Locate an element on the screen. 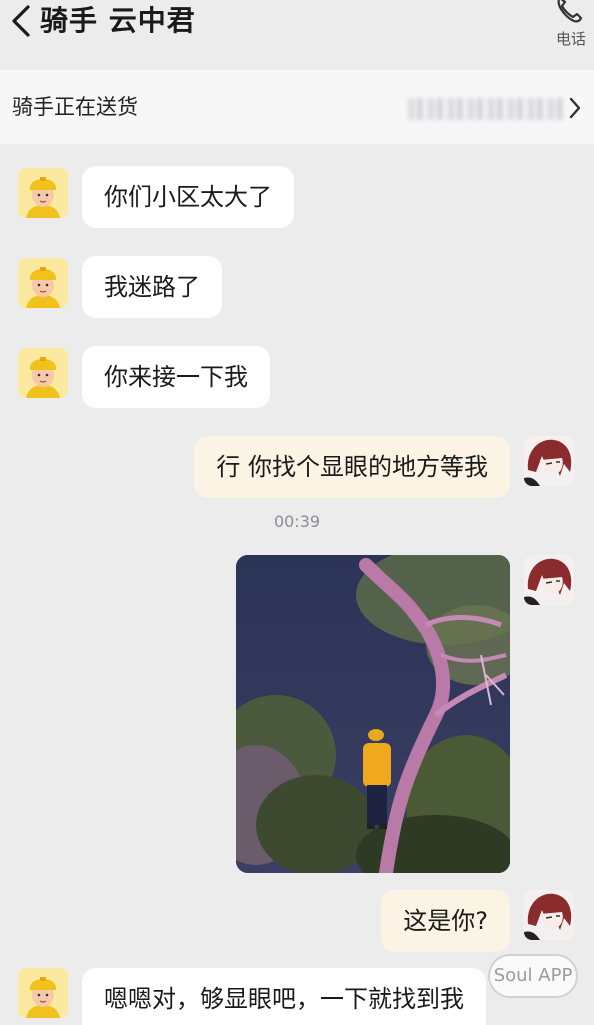 This screenshot has width=594, height=1025. blurred-delivery-info is located at coordinates (486, 109).